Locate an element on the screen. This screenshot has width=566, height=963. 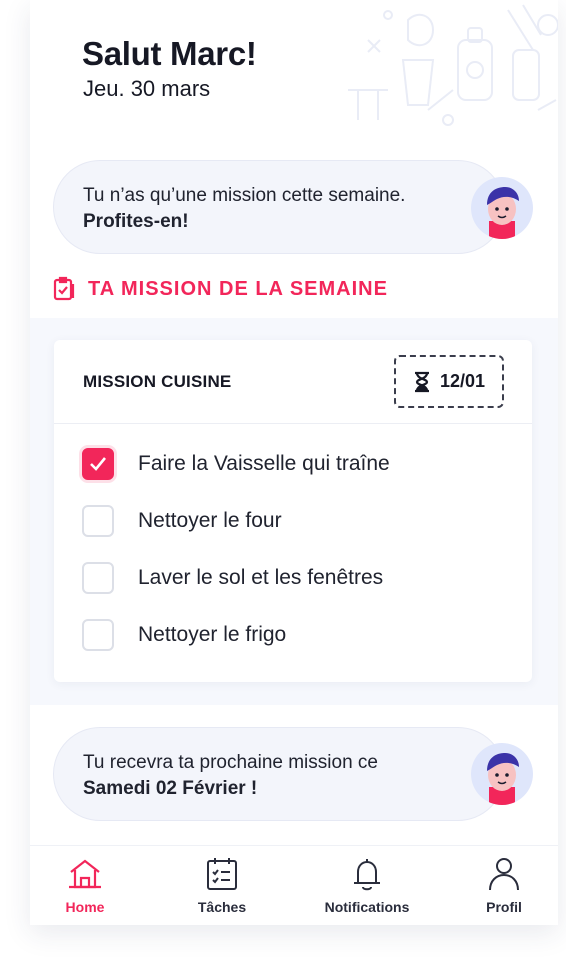
user-icon is located at coordinates (504, 874).